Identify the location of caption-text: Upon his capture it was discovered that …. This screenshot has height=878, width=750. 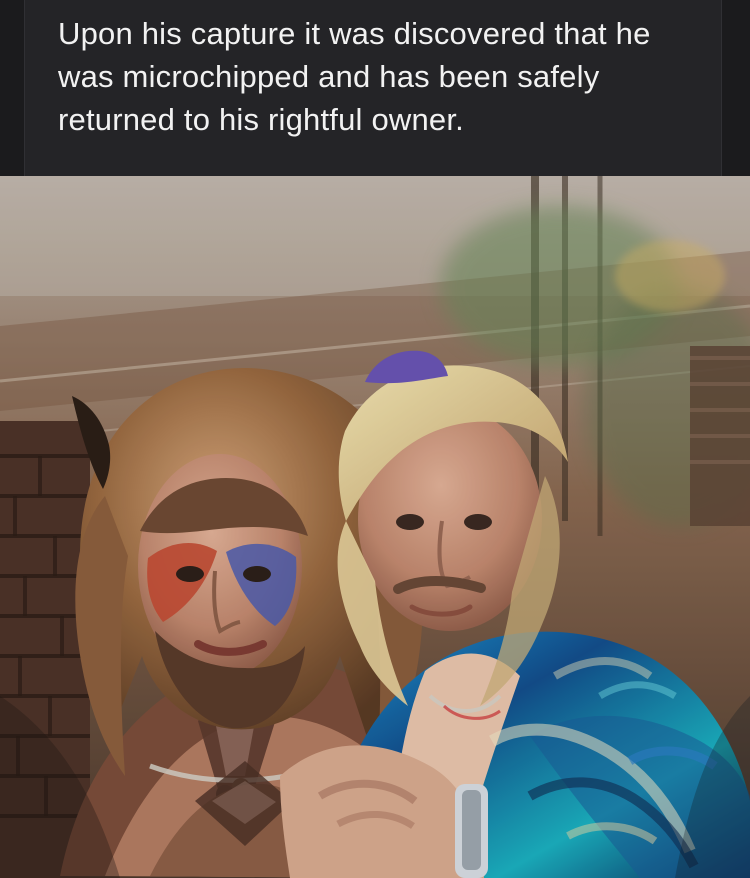
(354, 76).